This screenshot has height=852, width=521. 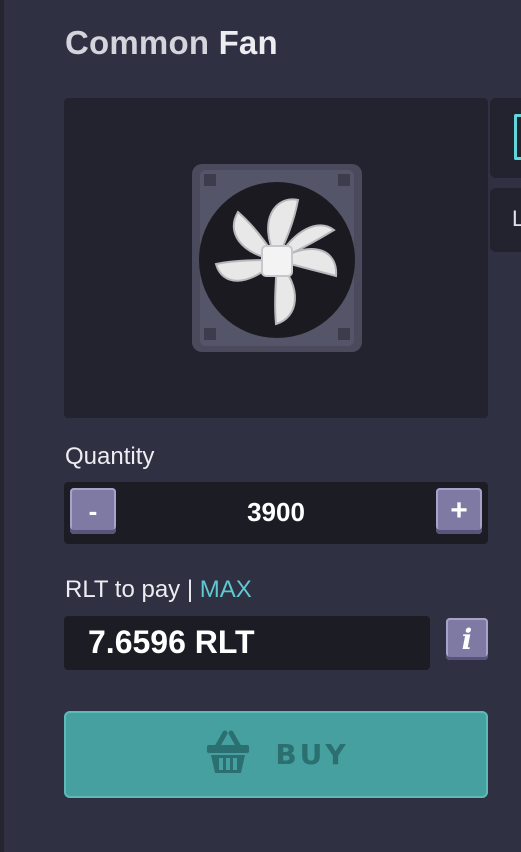 I want to click on fan-icon, so click(x=277, y=258).